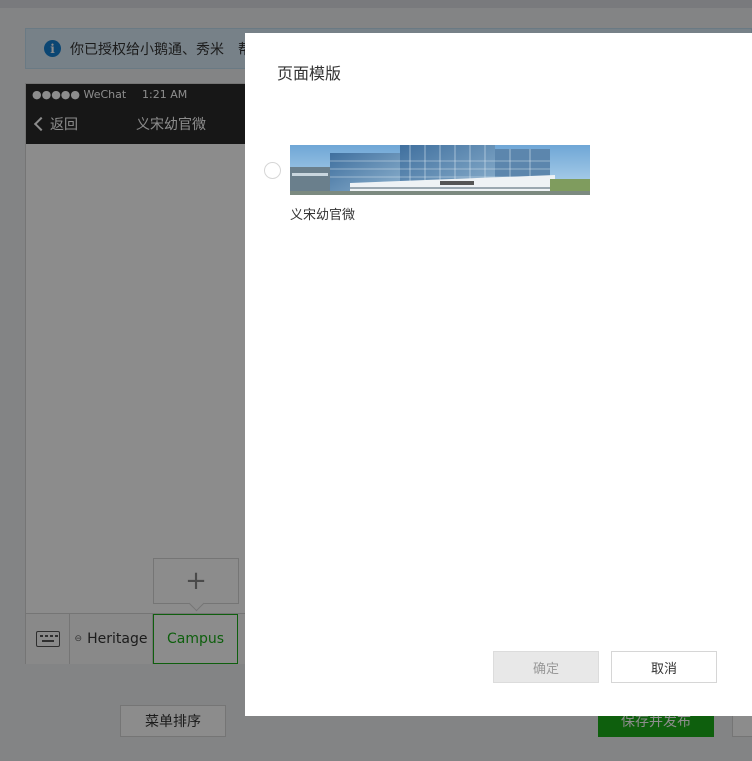 The width and height of the screenshot is (752, 761). Describe the element at coordinates (664, 667) in the screenshot. I see `cancel-button: 取消` at that location.